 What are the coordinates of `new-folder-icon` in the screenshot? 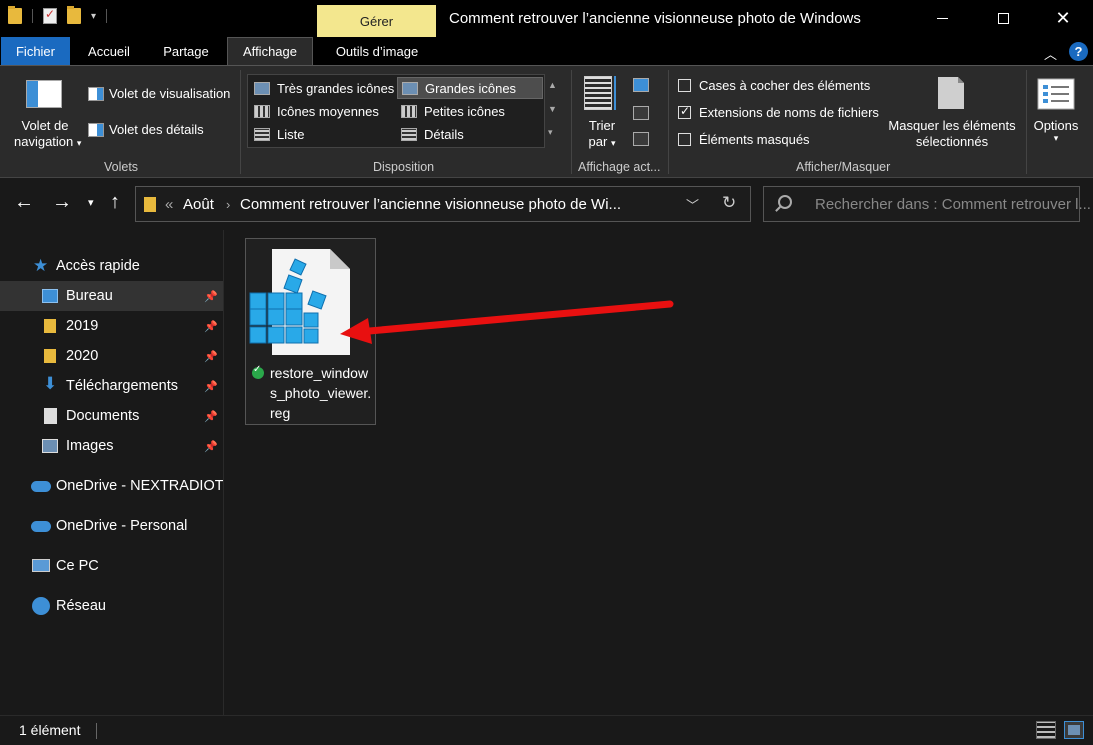 It's located at (74, 15).